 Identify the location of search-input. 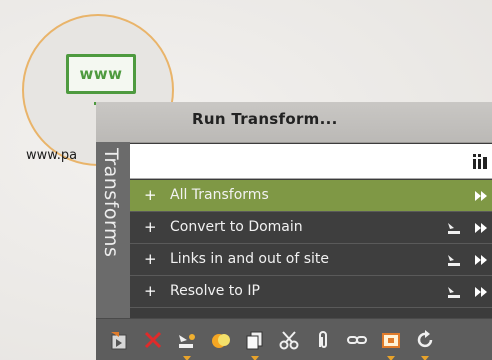
(296, 161).